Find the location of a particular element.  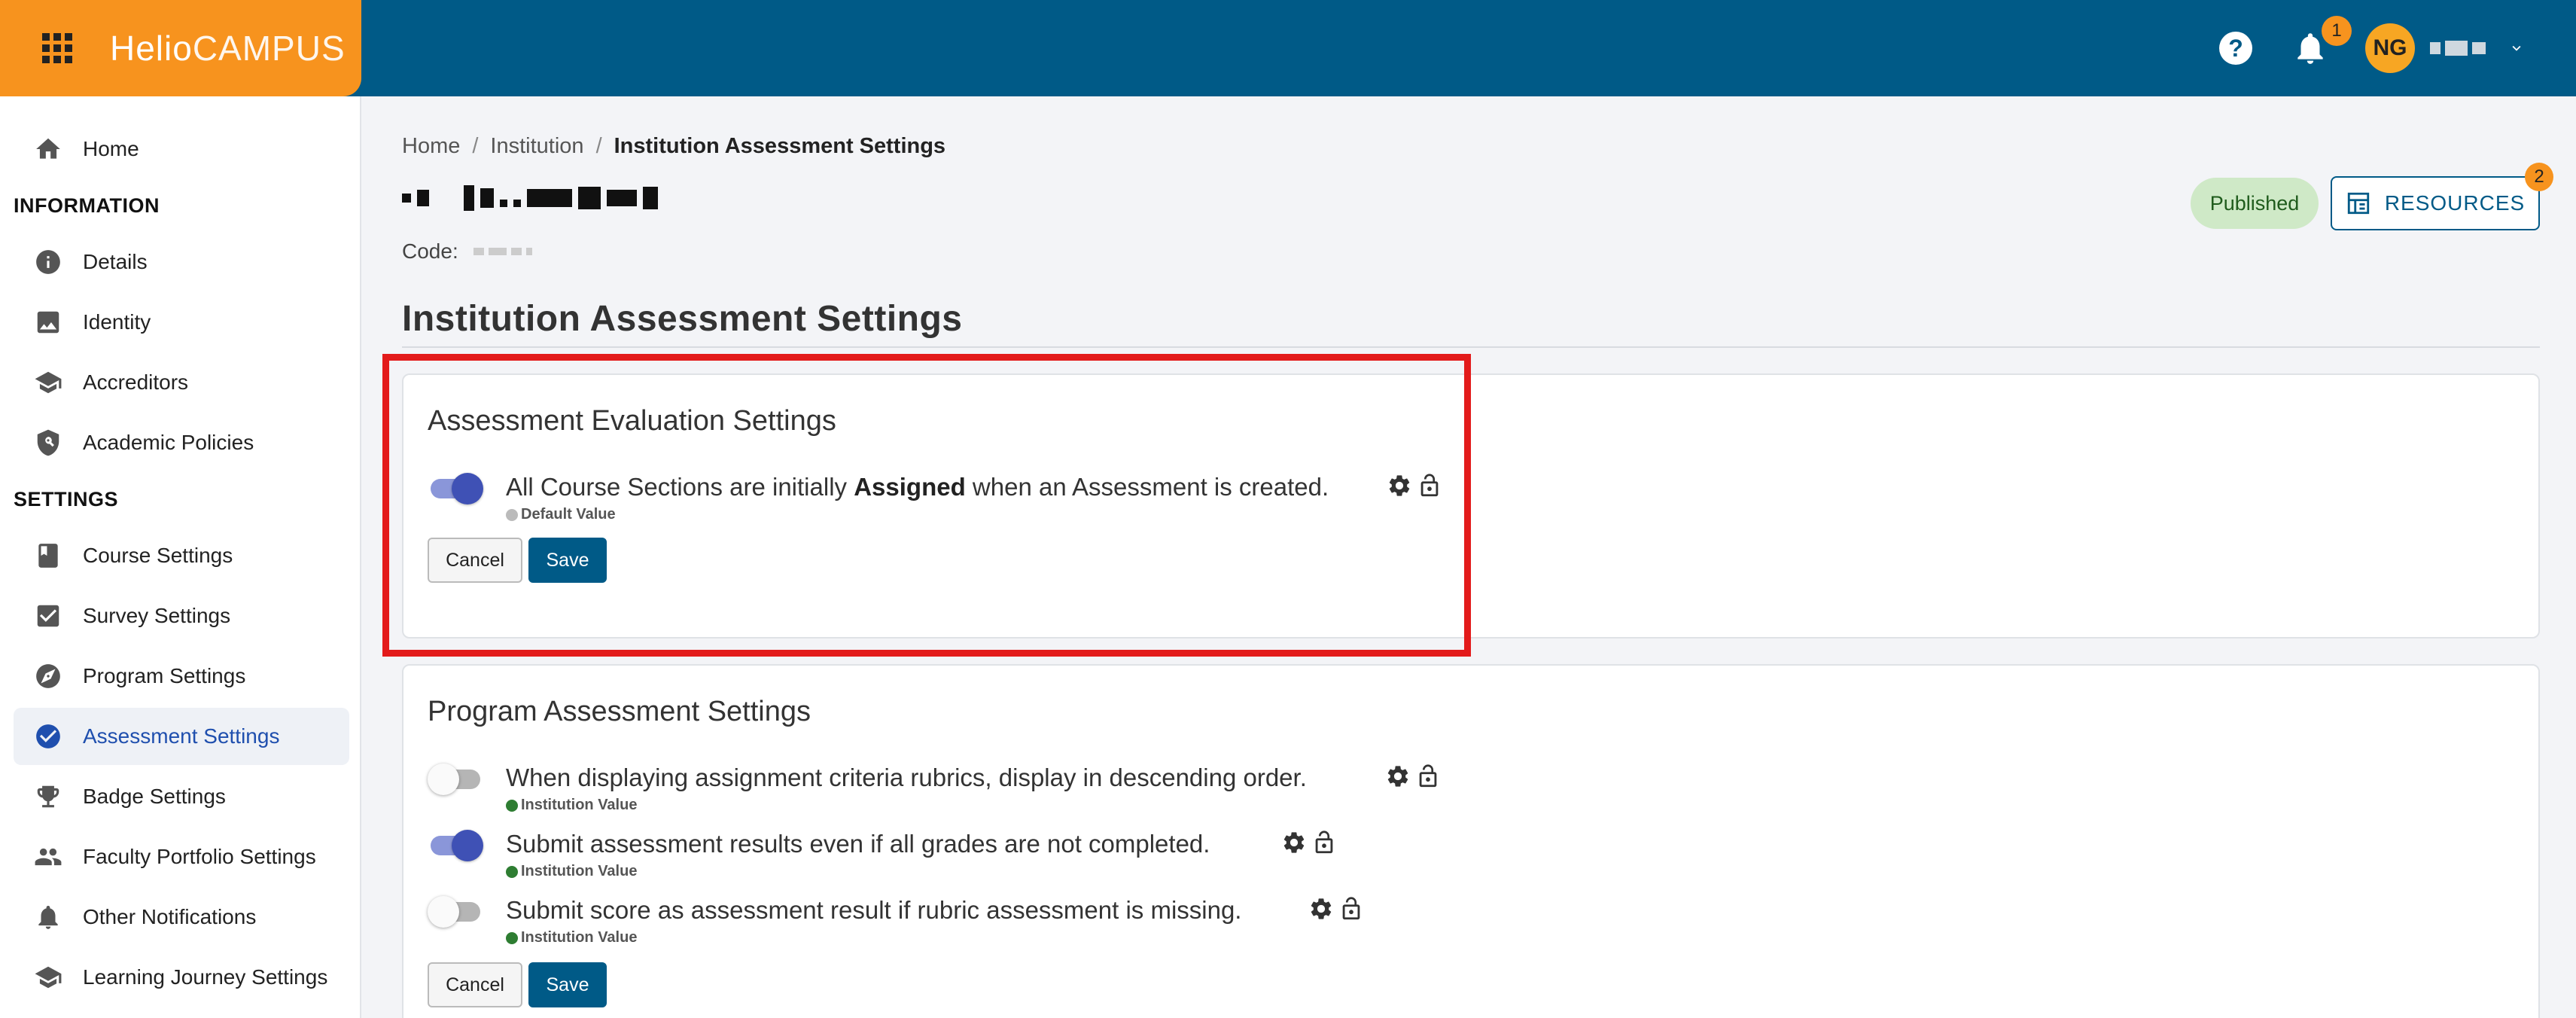

notifications-button: 1 is located at coordinates (2321, 41).